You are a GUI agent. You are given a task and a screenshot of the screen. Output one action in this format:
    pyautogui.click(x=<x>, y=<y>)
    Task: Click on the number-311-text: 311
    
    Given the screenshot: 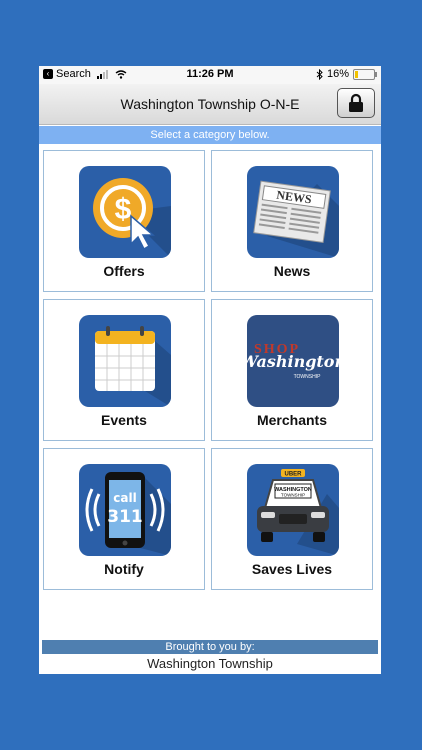 What is the action you would take?
    pyautogui.click(x=125, y=517)
    